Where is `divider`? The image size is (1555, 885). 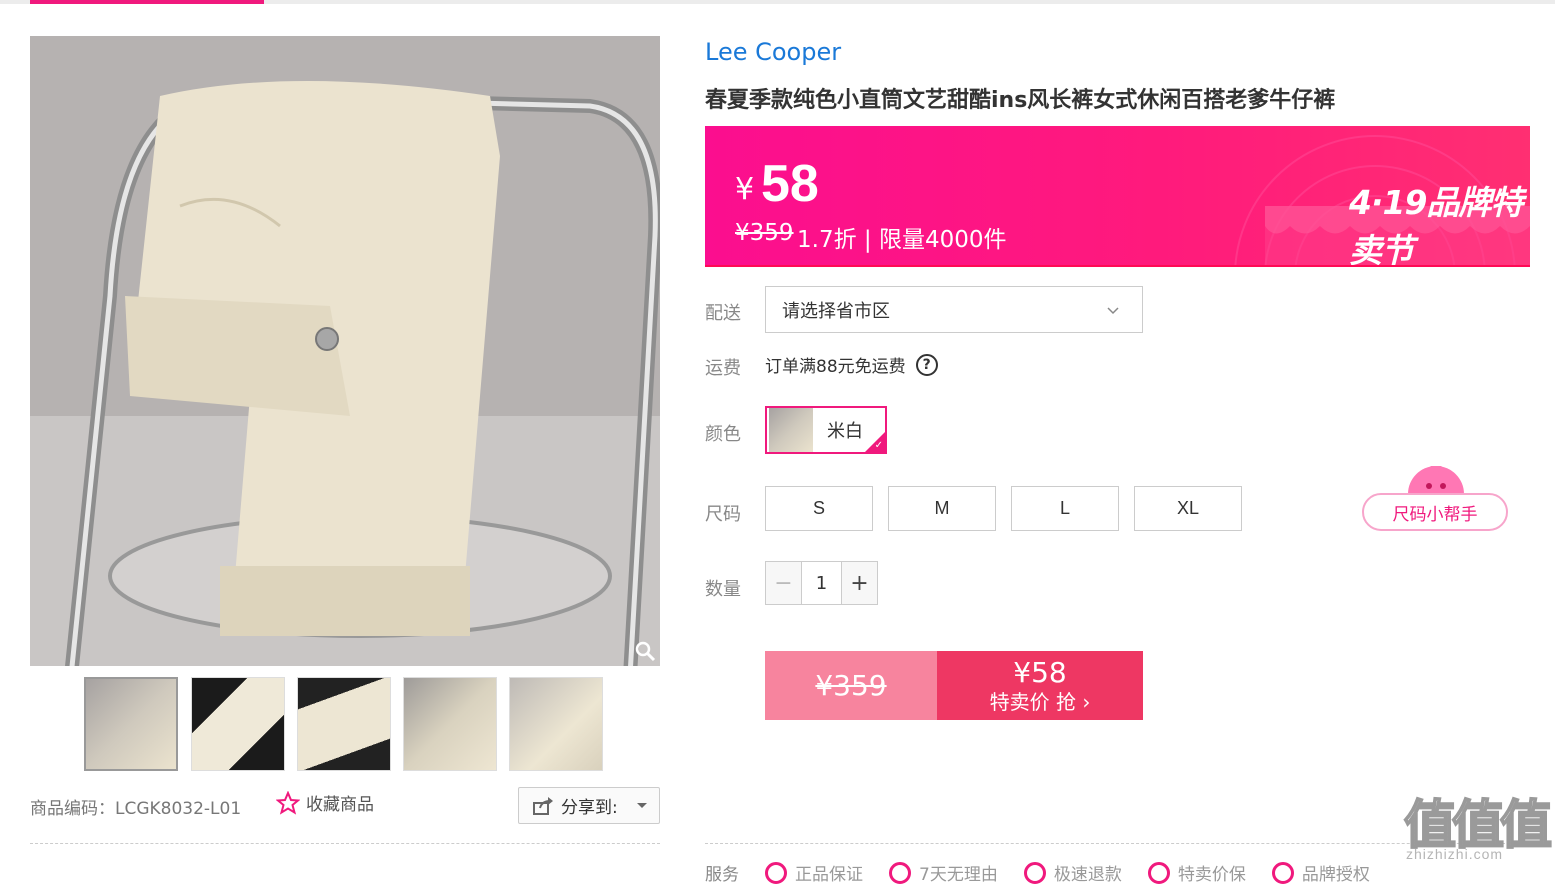 divider is located at coordinates (345, 843).